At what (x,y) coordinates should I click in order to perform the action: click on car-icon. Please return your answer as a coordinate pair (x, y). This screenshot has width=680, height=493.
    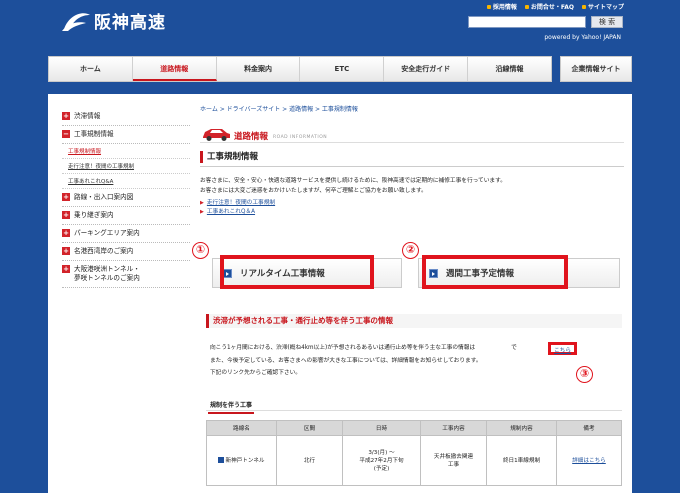
    Looking at the image, I should click on (216, 135).